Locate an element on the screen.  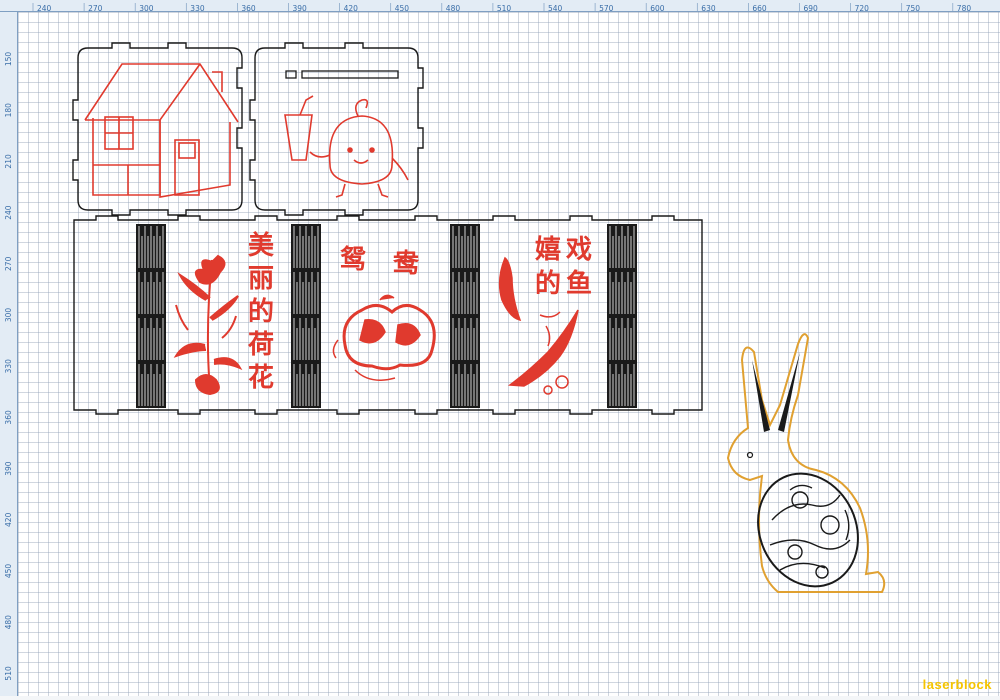
character-panel is located at coordinates (336, 129).